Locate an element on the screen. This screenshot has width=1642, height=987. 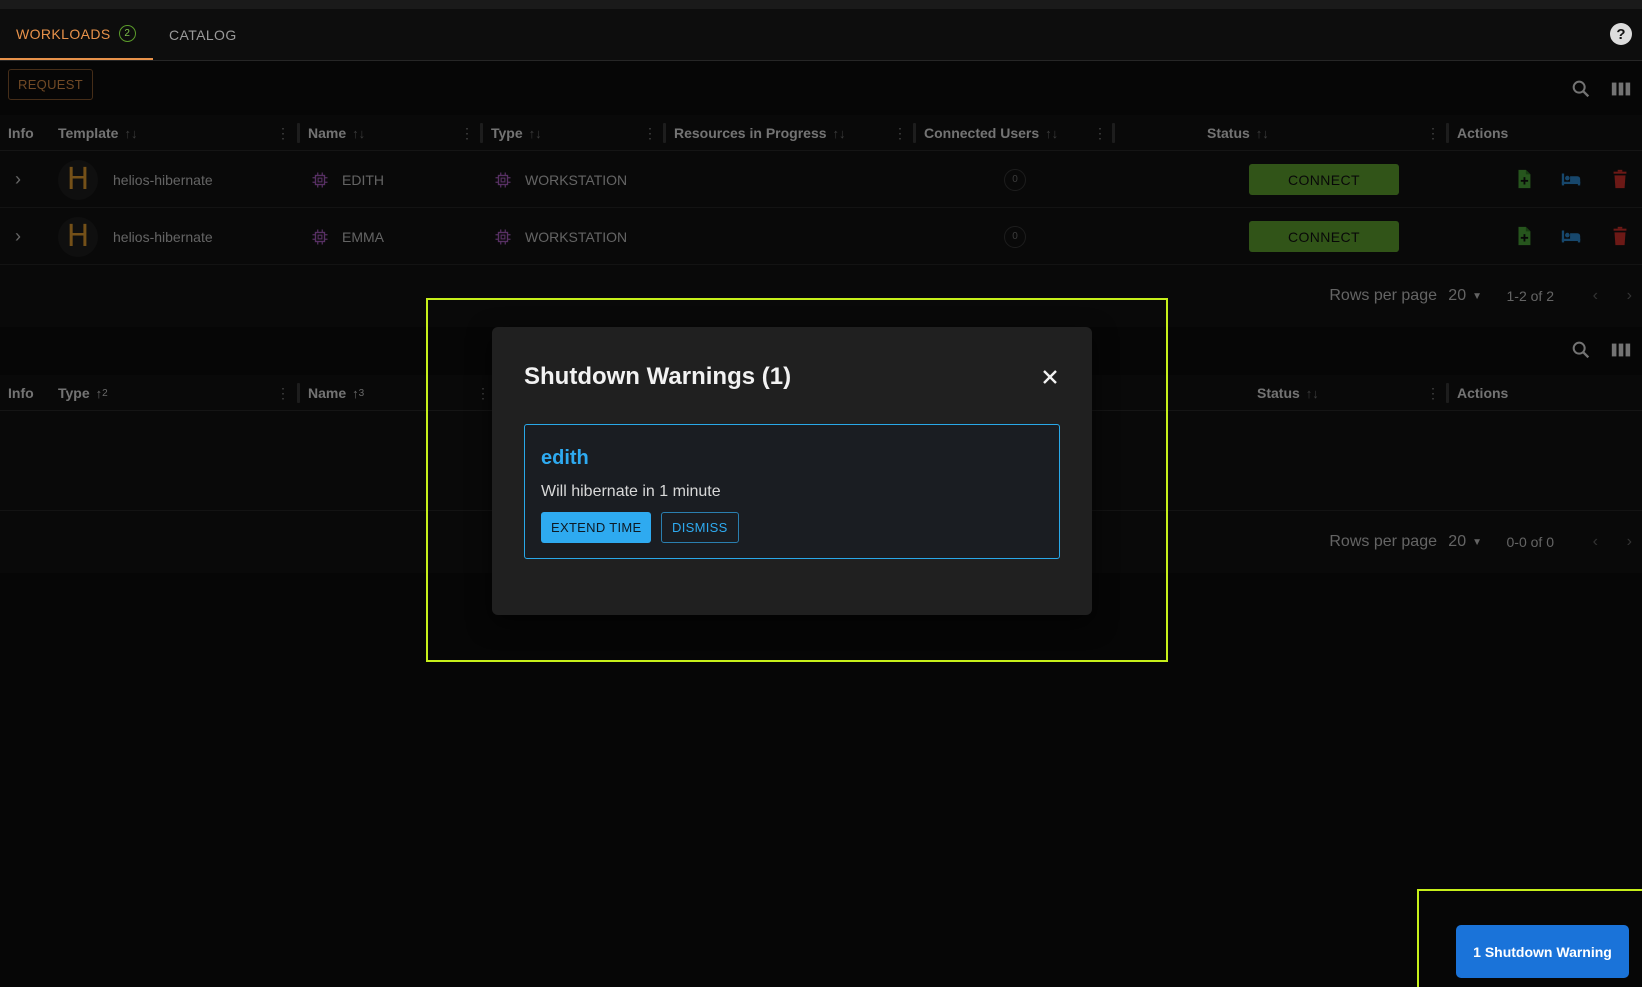
top-strip is located at coordinates (821, 4).